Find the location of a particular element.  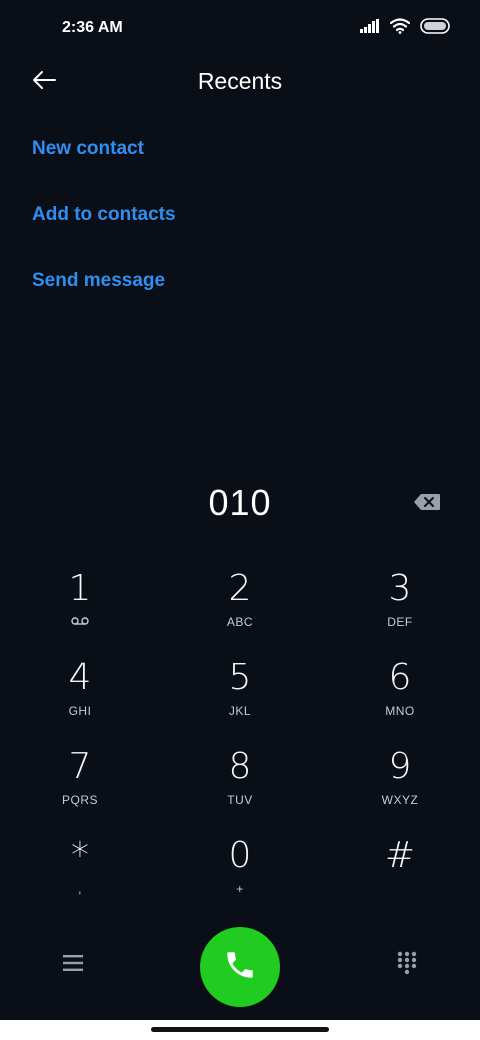

key-8: 8 TUV is located at coordinates (240, 790).